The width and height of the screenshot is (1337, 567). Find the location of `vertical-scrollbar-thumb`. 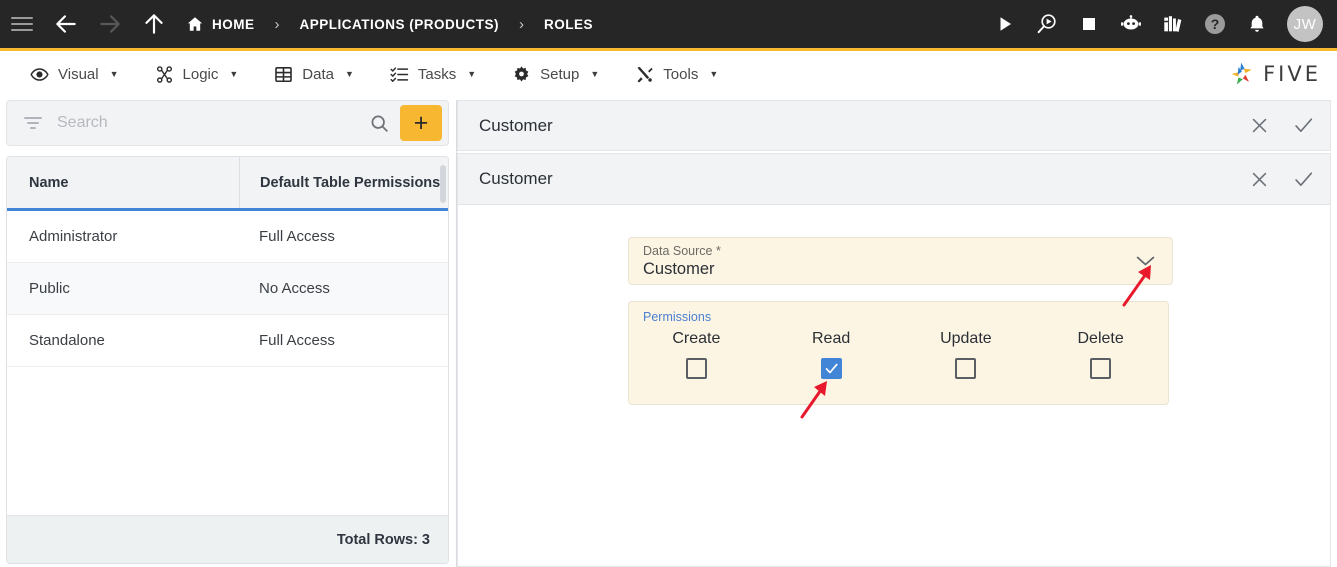

vertical-scrollbar-thumb is located at coordinates (443, 184).